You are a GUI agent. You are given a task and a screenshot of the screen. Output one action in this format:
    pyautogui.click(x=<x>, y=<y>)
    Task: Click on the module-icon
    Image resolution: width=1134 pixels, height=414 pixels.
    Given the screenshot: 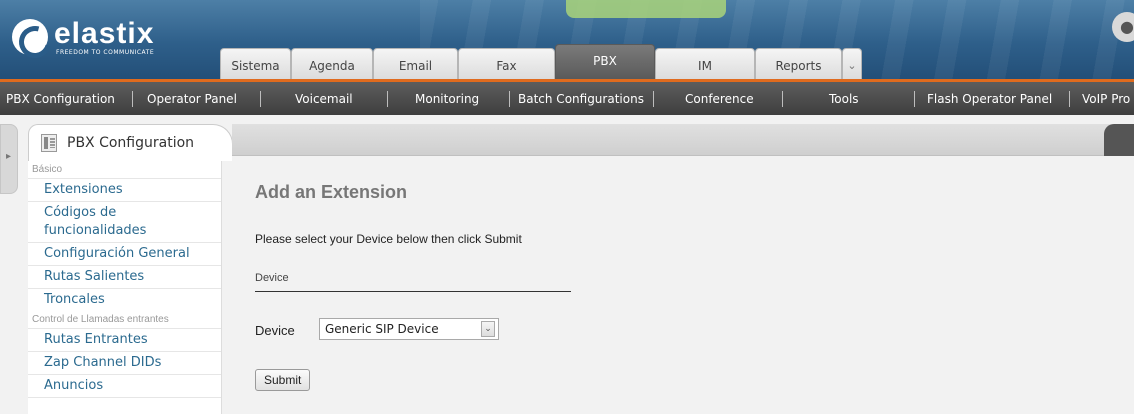 What is the action you would take?
    pyautogui.click(x=49, y=143)
    